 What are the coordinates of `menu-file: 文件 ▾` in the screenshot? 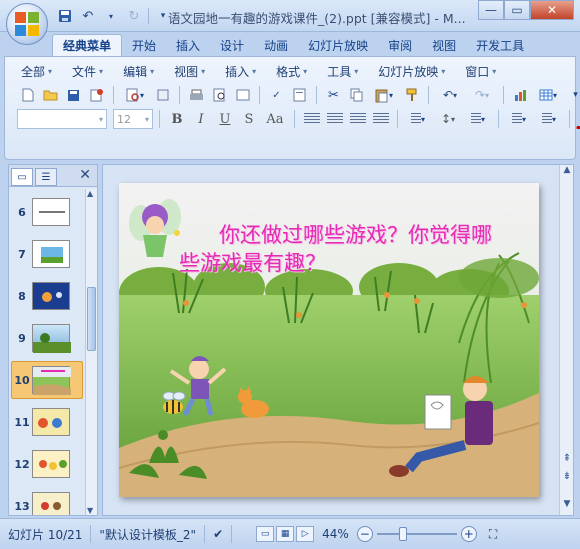 It's located at (87, 71).